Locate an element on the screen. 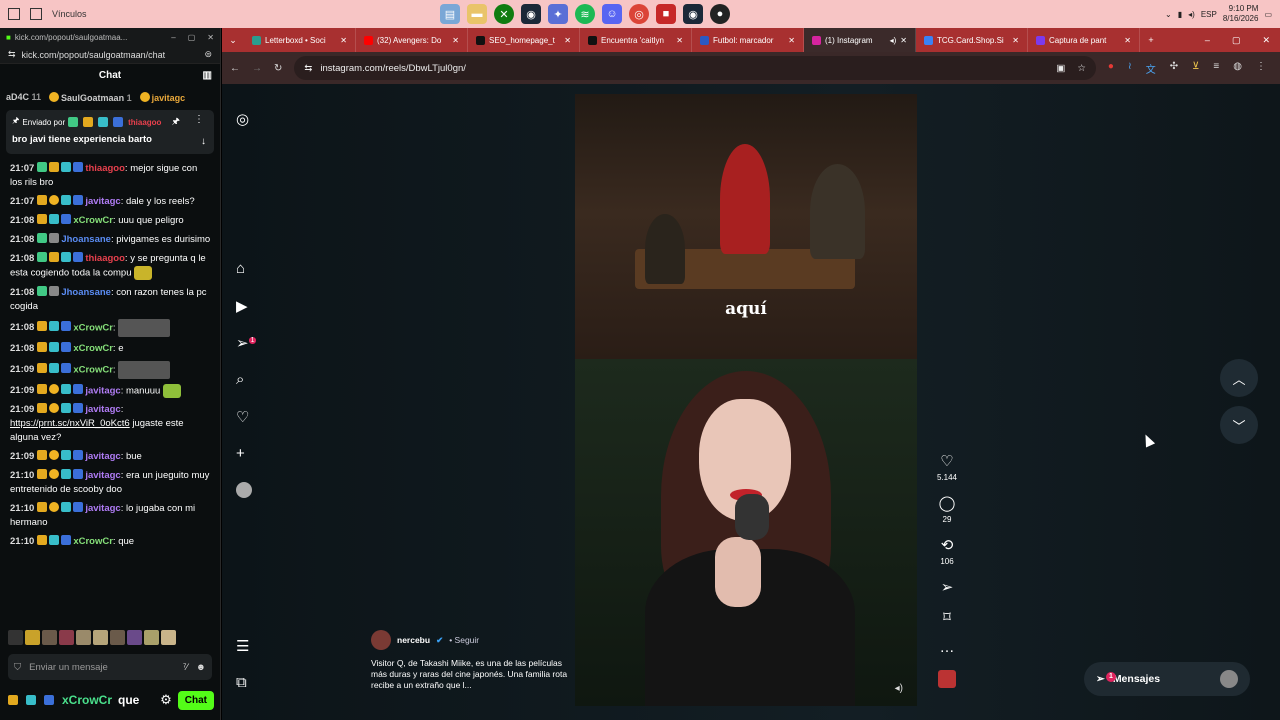 This screenshot has height=720, width=1280. chat-input-placeholder: Enviar un mensaje is located at coordinates (68, 667).